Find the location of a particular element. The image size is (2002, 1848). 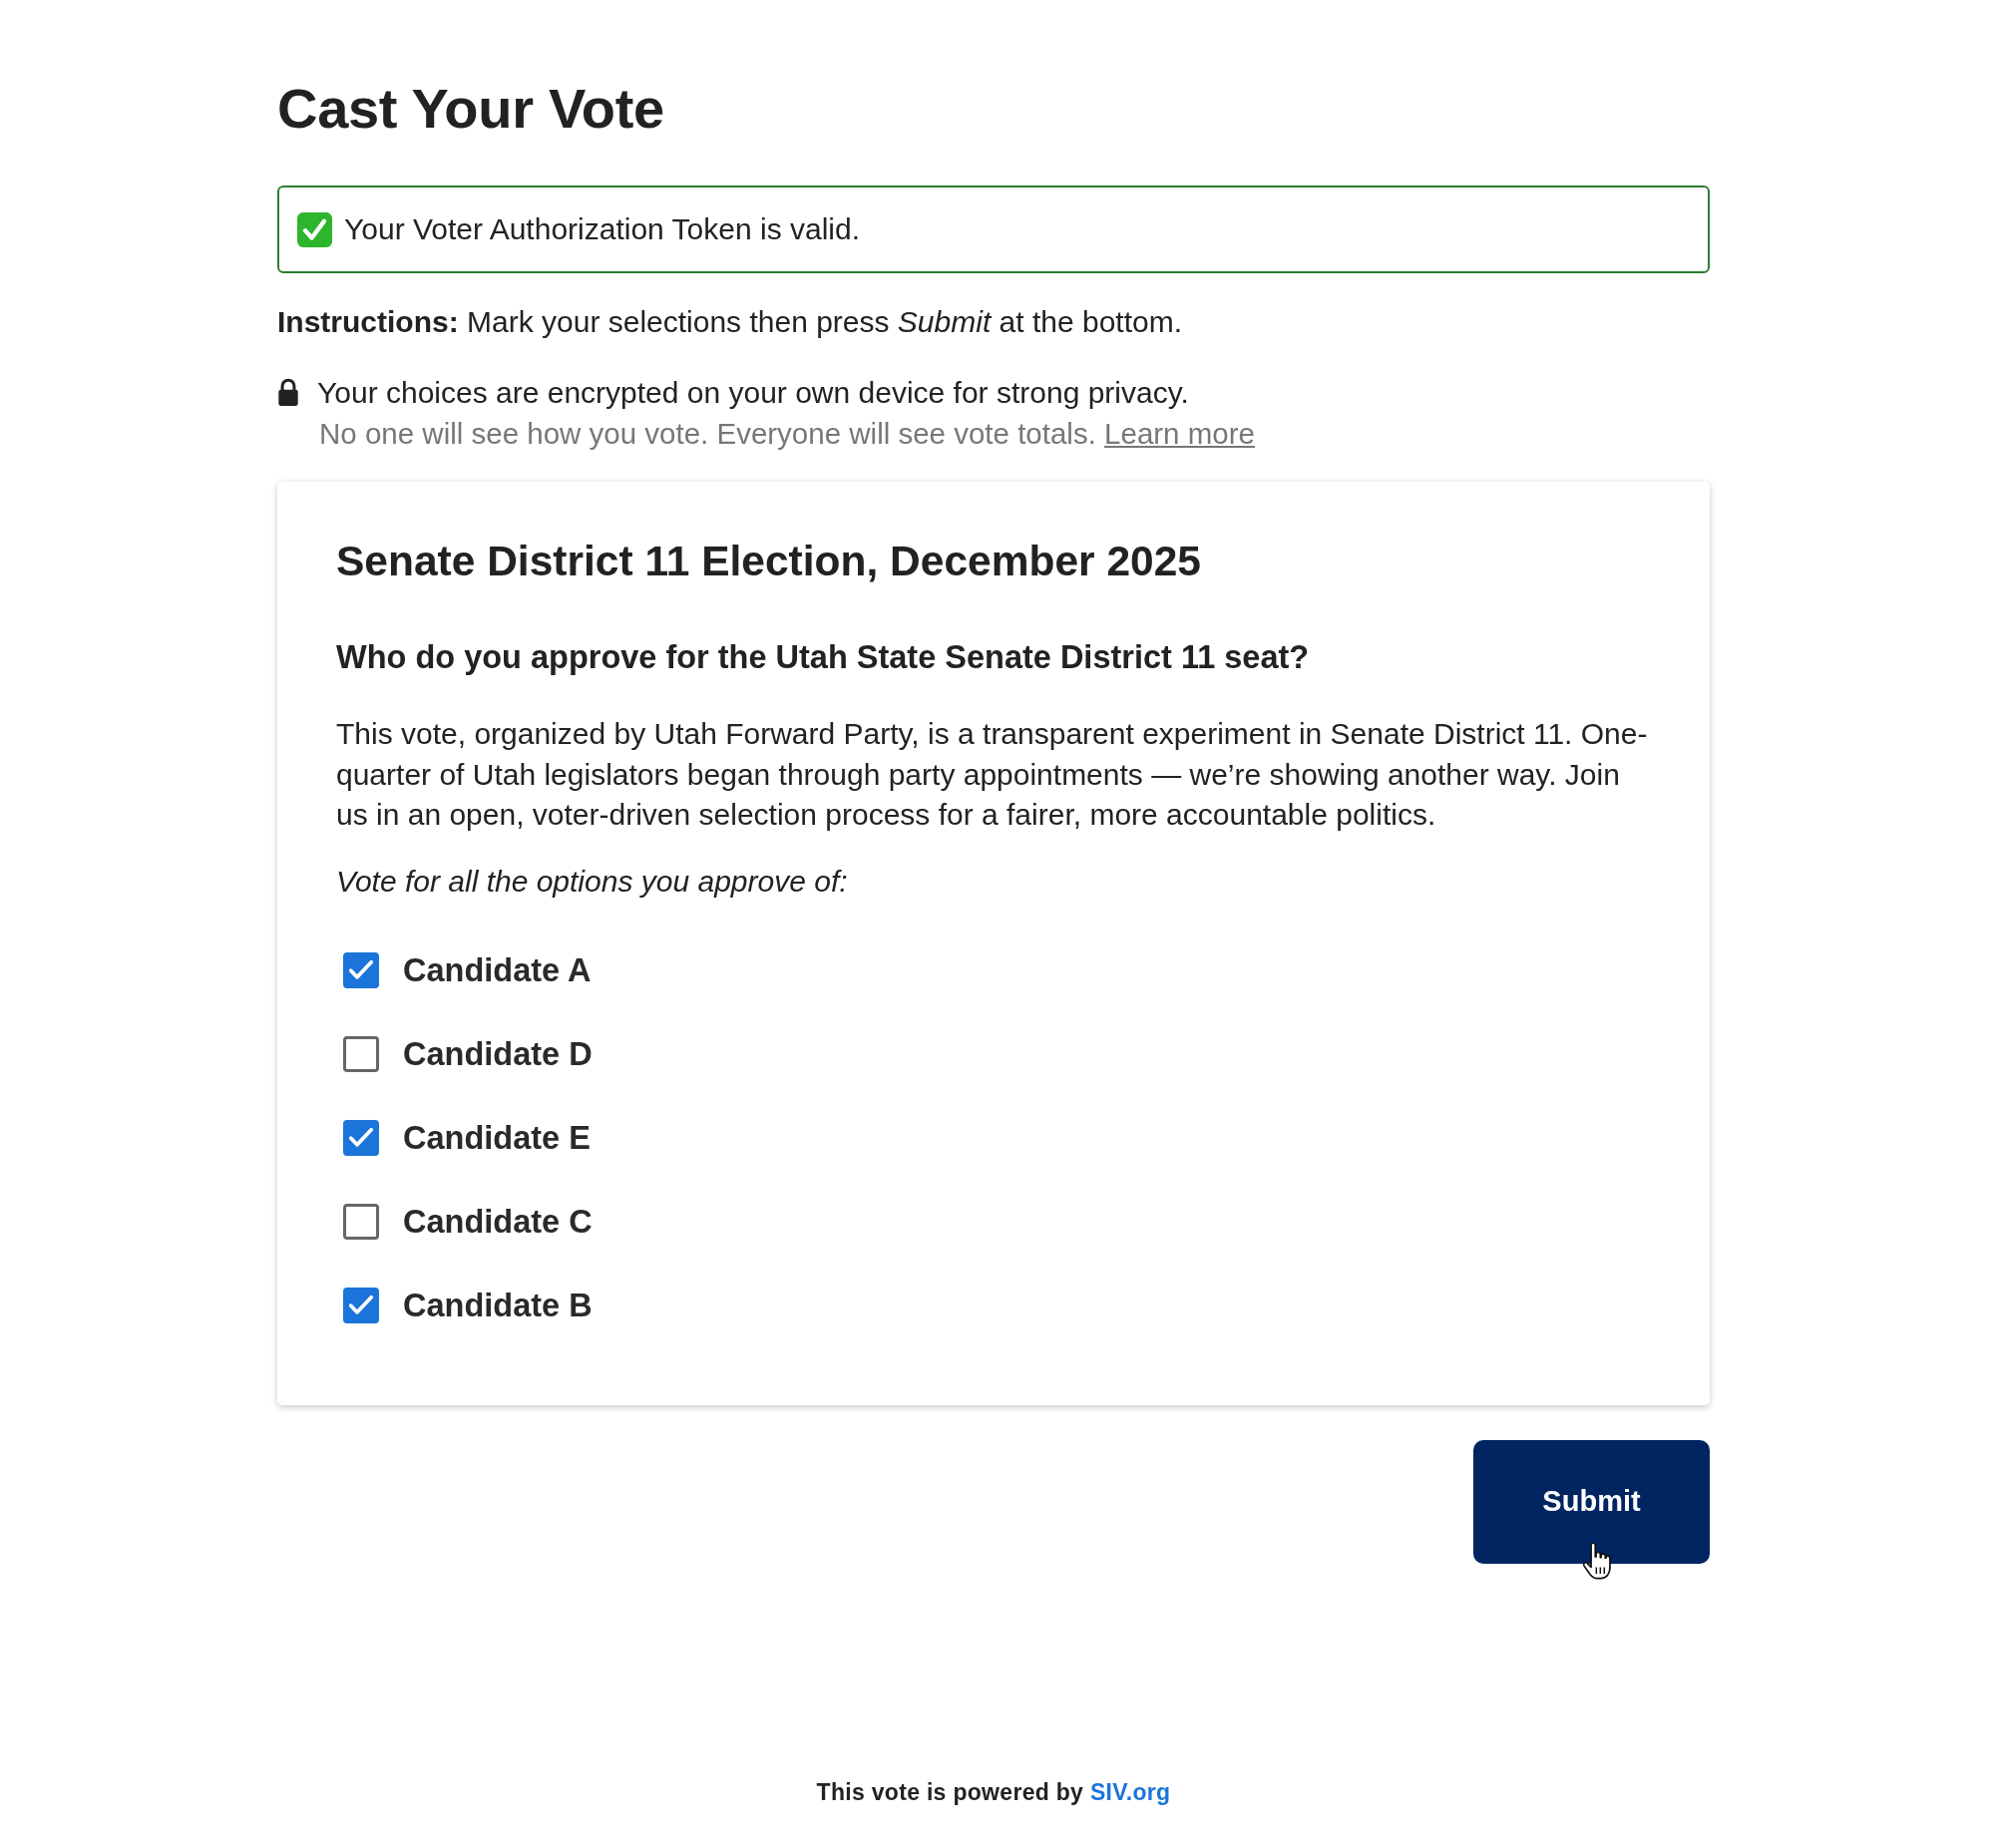

option-label: Candidate C is located at coordinates (498, 1221).